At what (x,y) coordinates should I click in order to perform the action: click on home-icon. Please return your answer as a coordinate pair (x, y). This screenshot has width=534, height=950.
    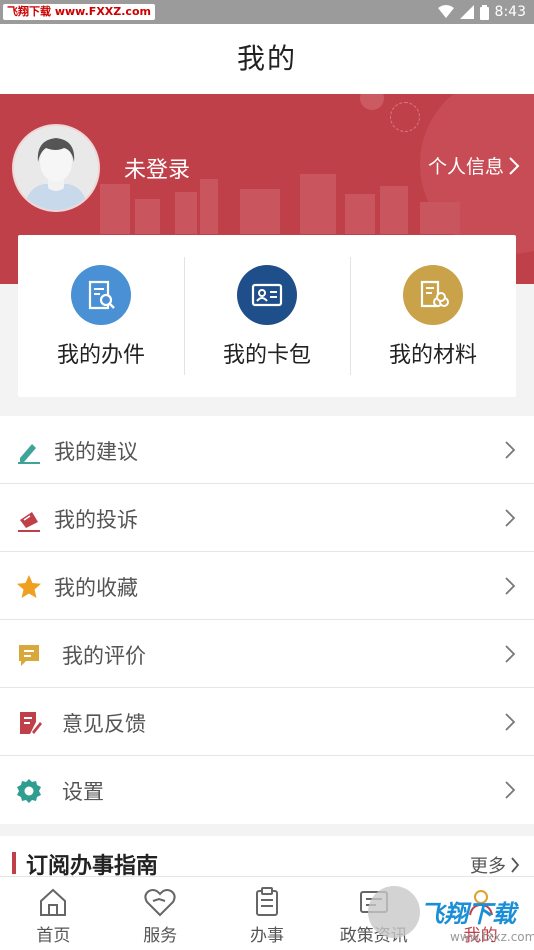
    Looking at the image, I should click on (53, 902).